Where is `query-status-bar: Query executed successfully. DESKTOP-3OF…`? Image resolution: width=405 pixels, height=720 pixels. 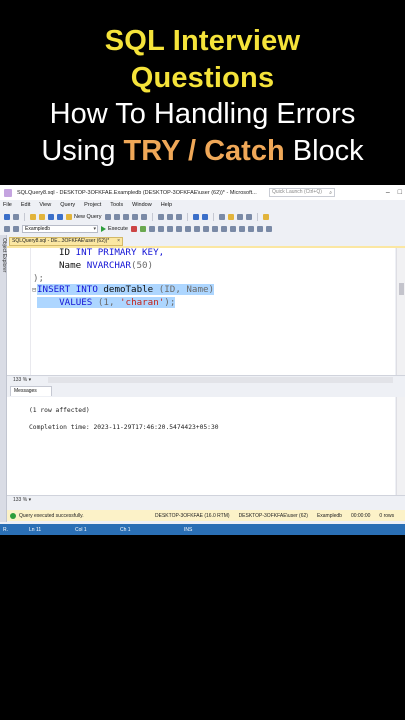
query-status-bar: Query executed successfully. DESKTOP-3OF… is located at coordinates (206, 515).